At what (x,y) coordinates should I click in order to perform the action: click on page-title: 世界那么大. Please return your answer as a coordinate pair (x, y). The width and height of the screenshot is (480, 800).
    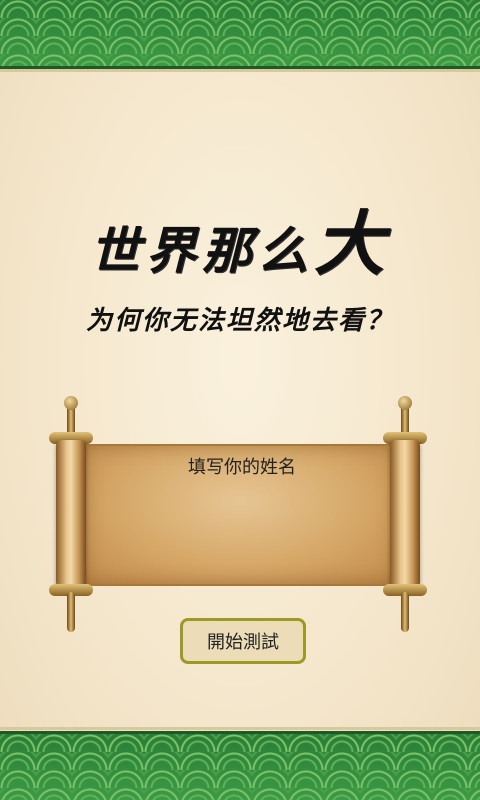
    Looking at the image, I should click on (240, 238).